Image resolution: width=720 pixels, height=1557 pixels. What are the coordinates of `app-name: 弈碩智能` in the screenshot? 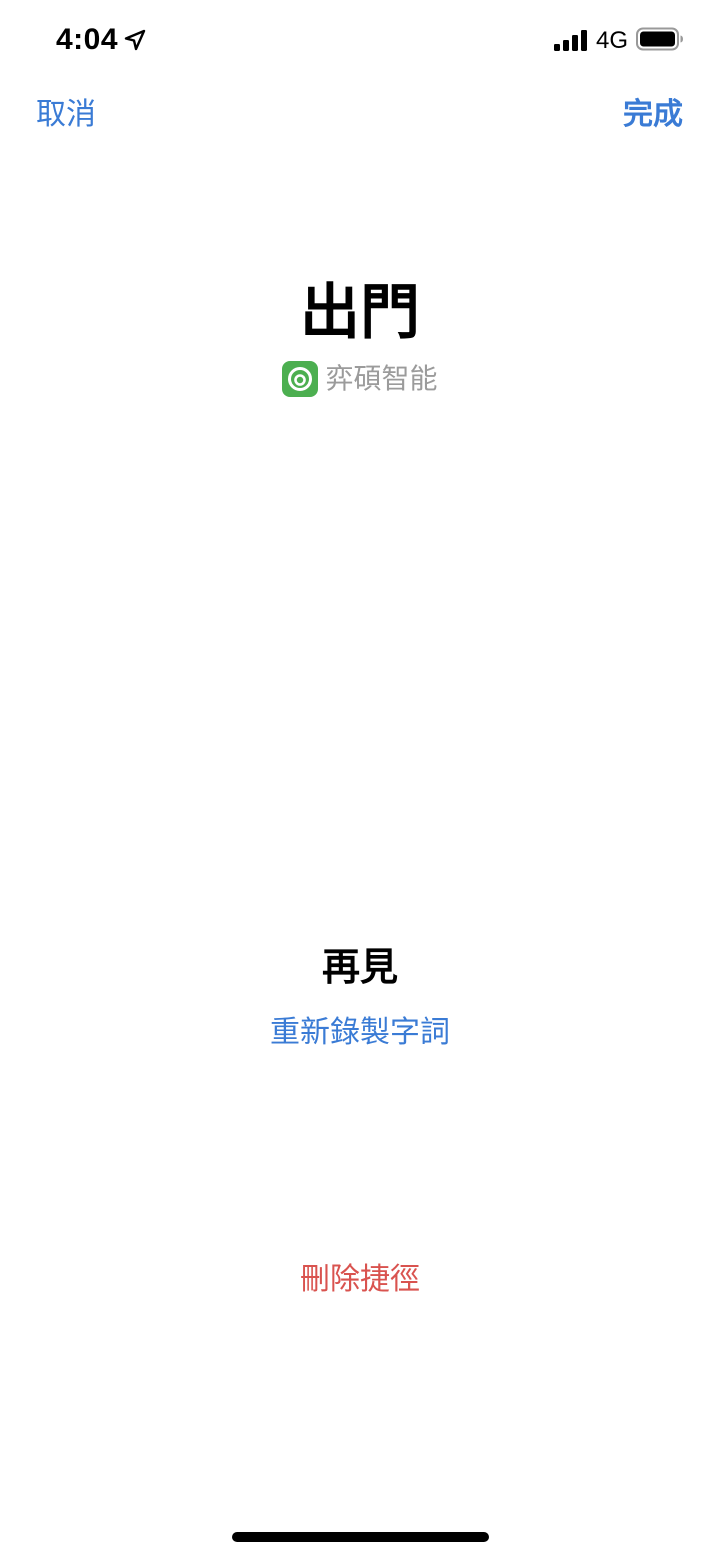 It's located at (381, 378).